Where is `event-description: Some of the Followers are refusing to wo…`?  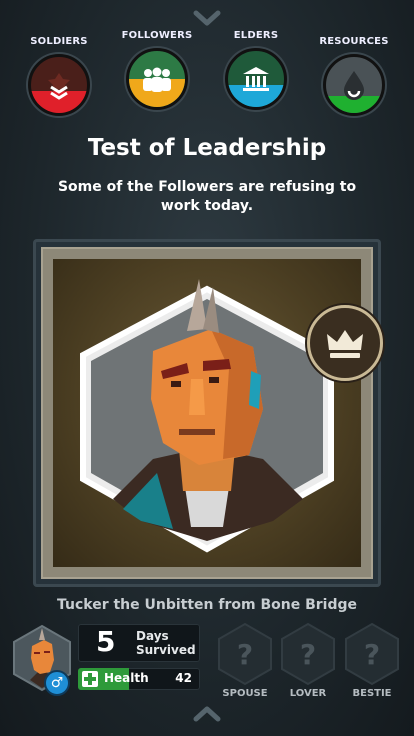
event-description: Some of the Followers are refusing to wo… is located at coordinates (207, 196).